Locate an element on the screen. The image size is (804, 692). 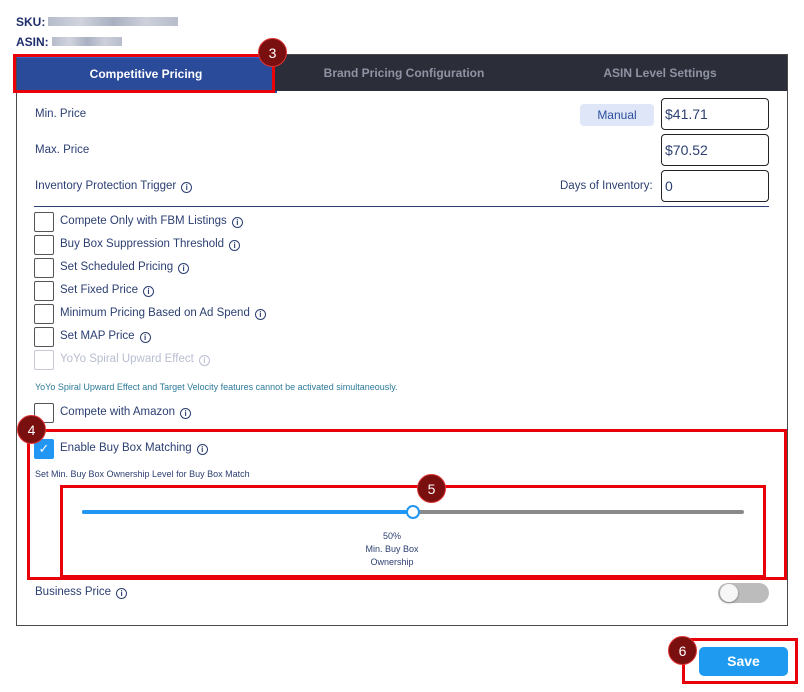
annotation-badge-5: 5 is located at coordinates (431, 488).